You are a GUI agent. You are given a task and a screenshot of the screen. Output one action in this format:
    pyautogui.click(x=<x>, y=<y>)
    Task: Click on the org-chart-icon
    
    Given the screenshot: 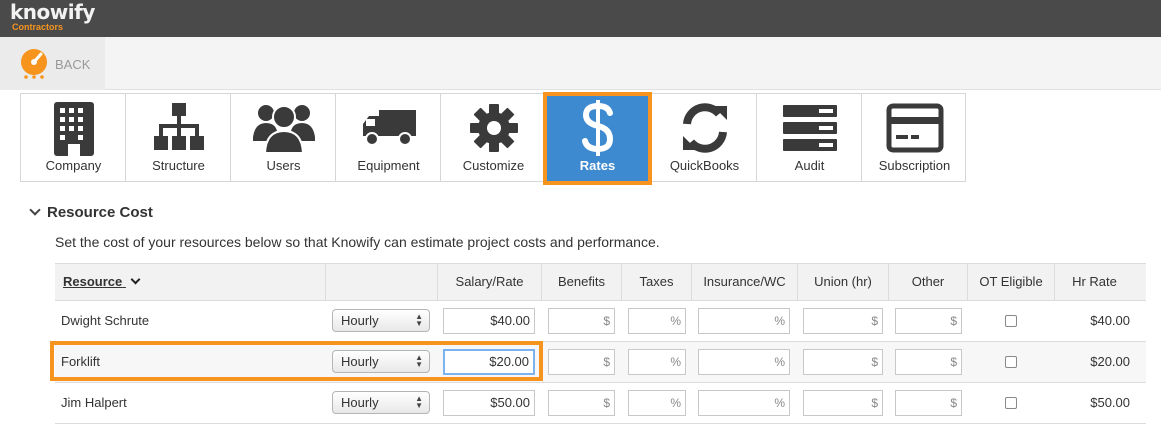 What is the action you would take?
    pyautogui.click(x=178, y=128)
    